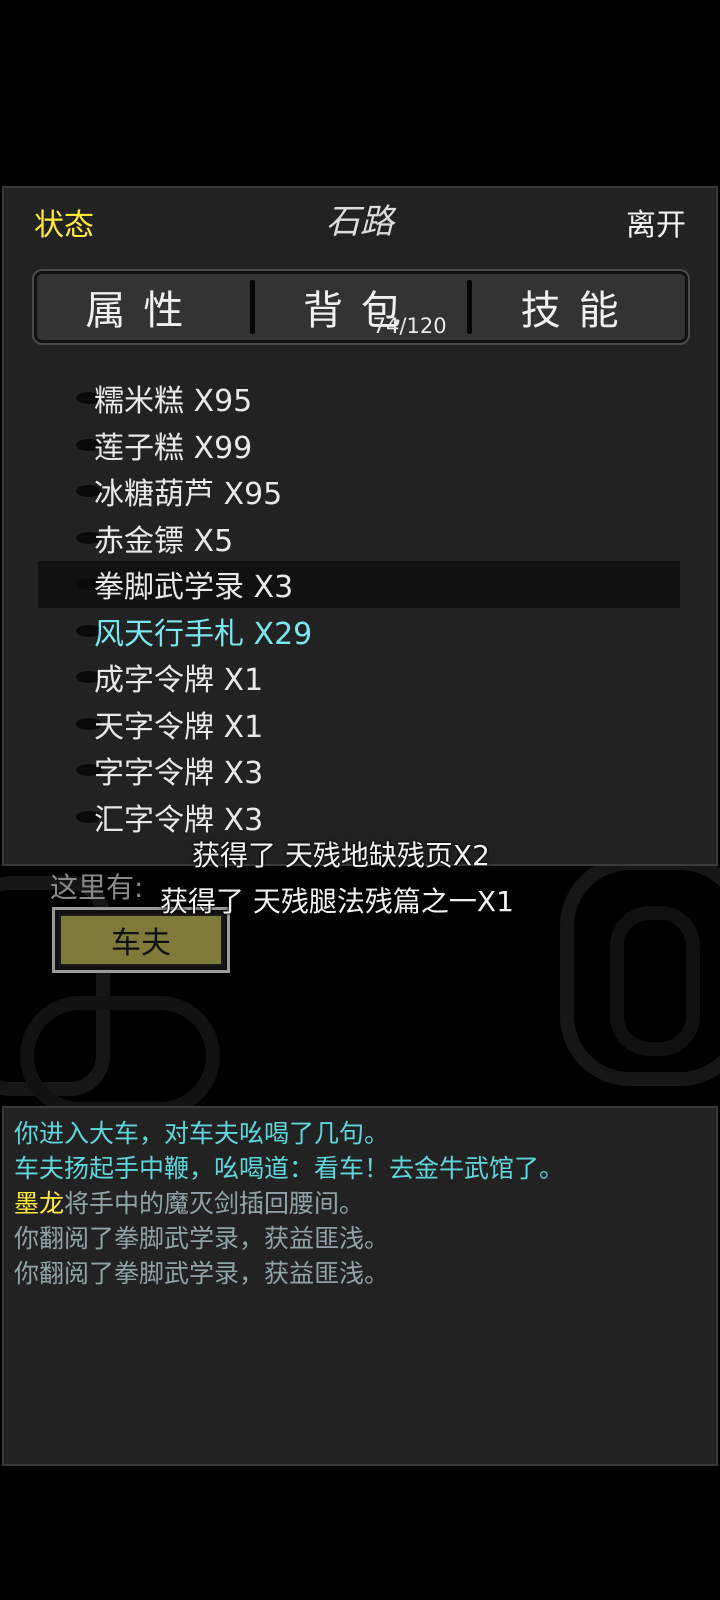 The image size is (720, 1600). What do you see at coordinates (360, 222) in the screenshot?
I see `location-title: 石路` at bounding box center [360, 222].